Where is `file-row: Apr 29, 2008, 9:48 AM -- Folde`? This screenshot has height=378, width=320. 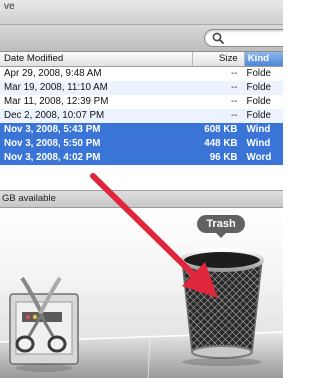
file-row: Apr 29, 2008, 9:48 AM -- Folde is located at coordinates (141, 74).